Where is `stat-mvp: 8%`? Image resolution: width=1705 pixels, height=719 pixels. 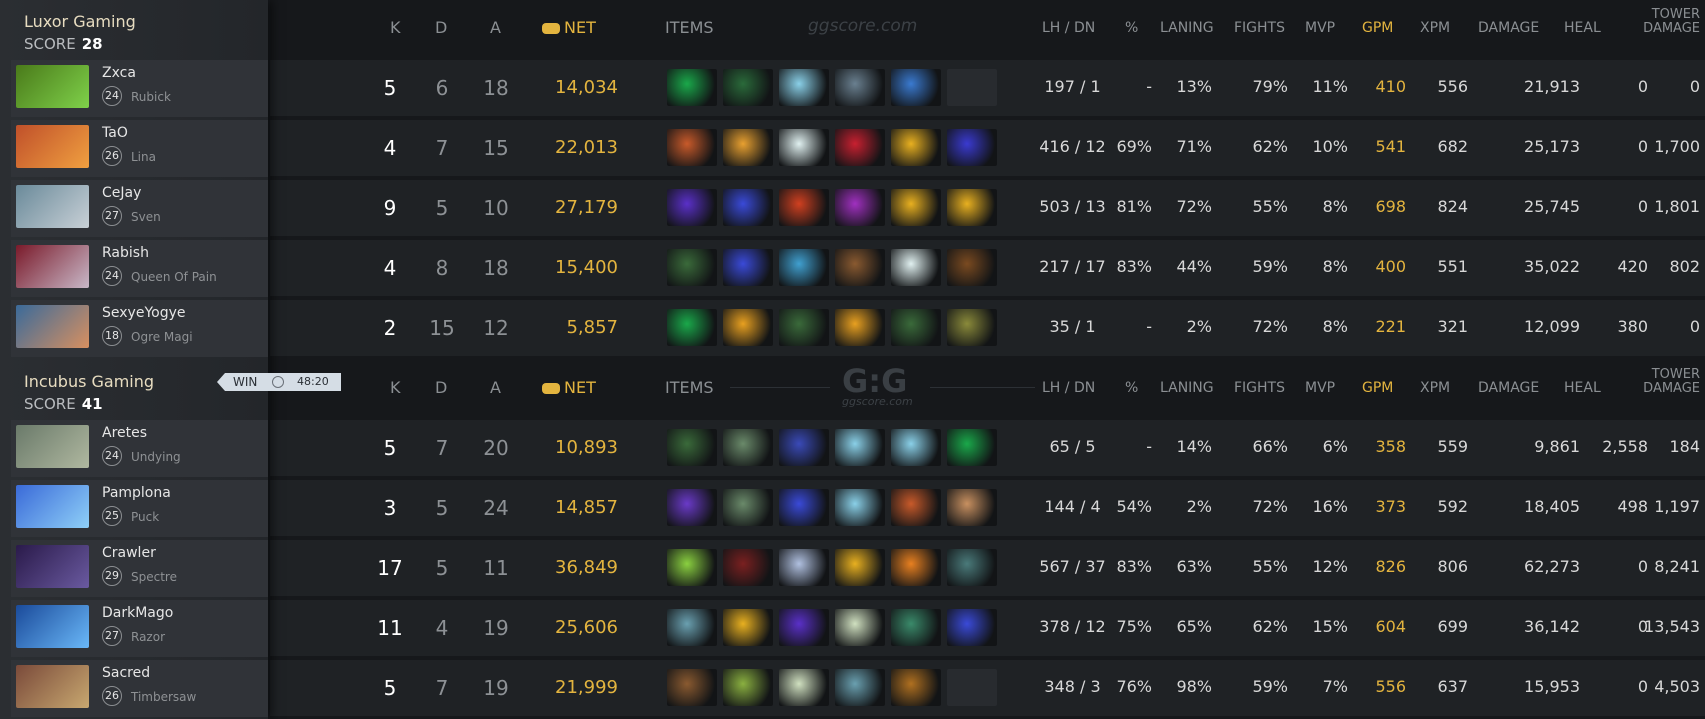
stat-mvp: 8% is located at coordinates (1335, 326).